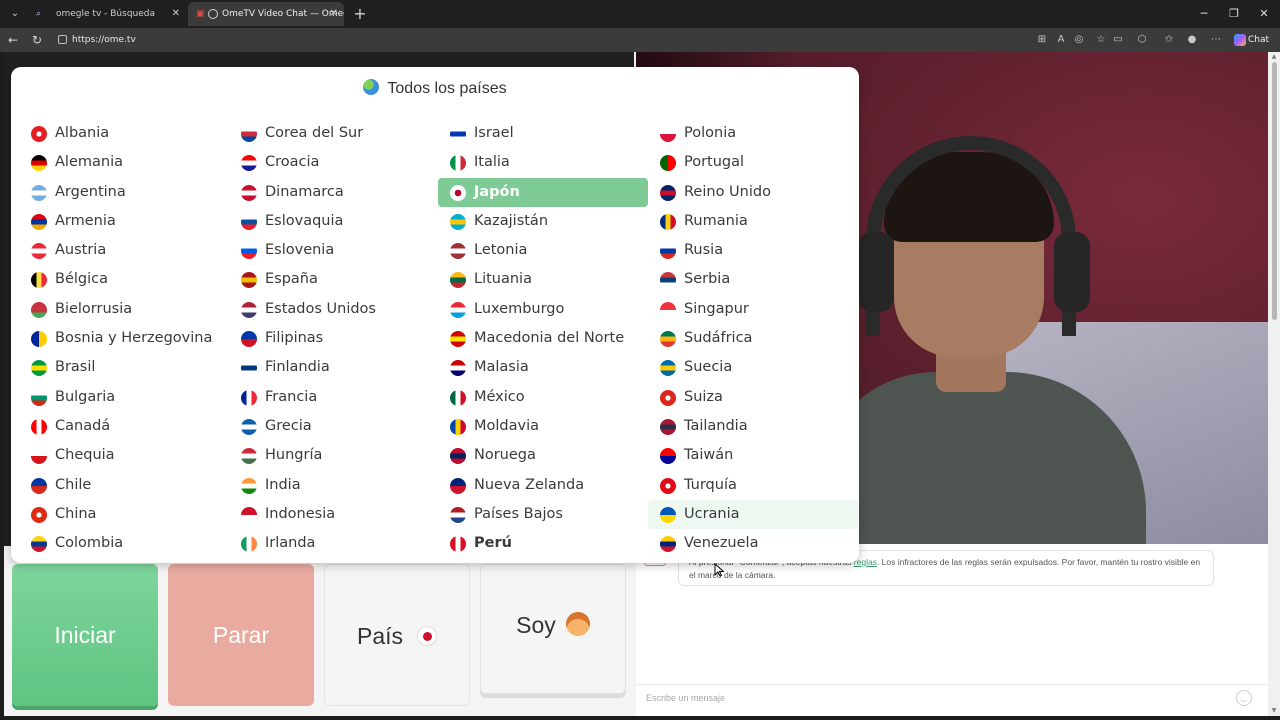 Image resolution: width=1280 pixels, height=720 pixels. What do you see at coordinates (753, 338) in the screenshot?
I see `country-option: Sudáfrica` at bounding box center [753, 338].